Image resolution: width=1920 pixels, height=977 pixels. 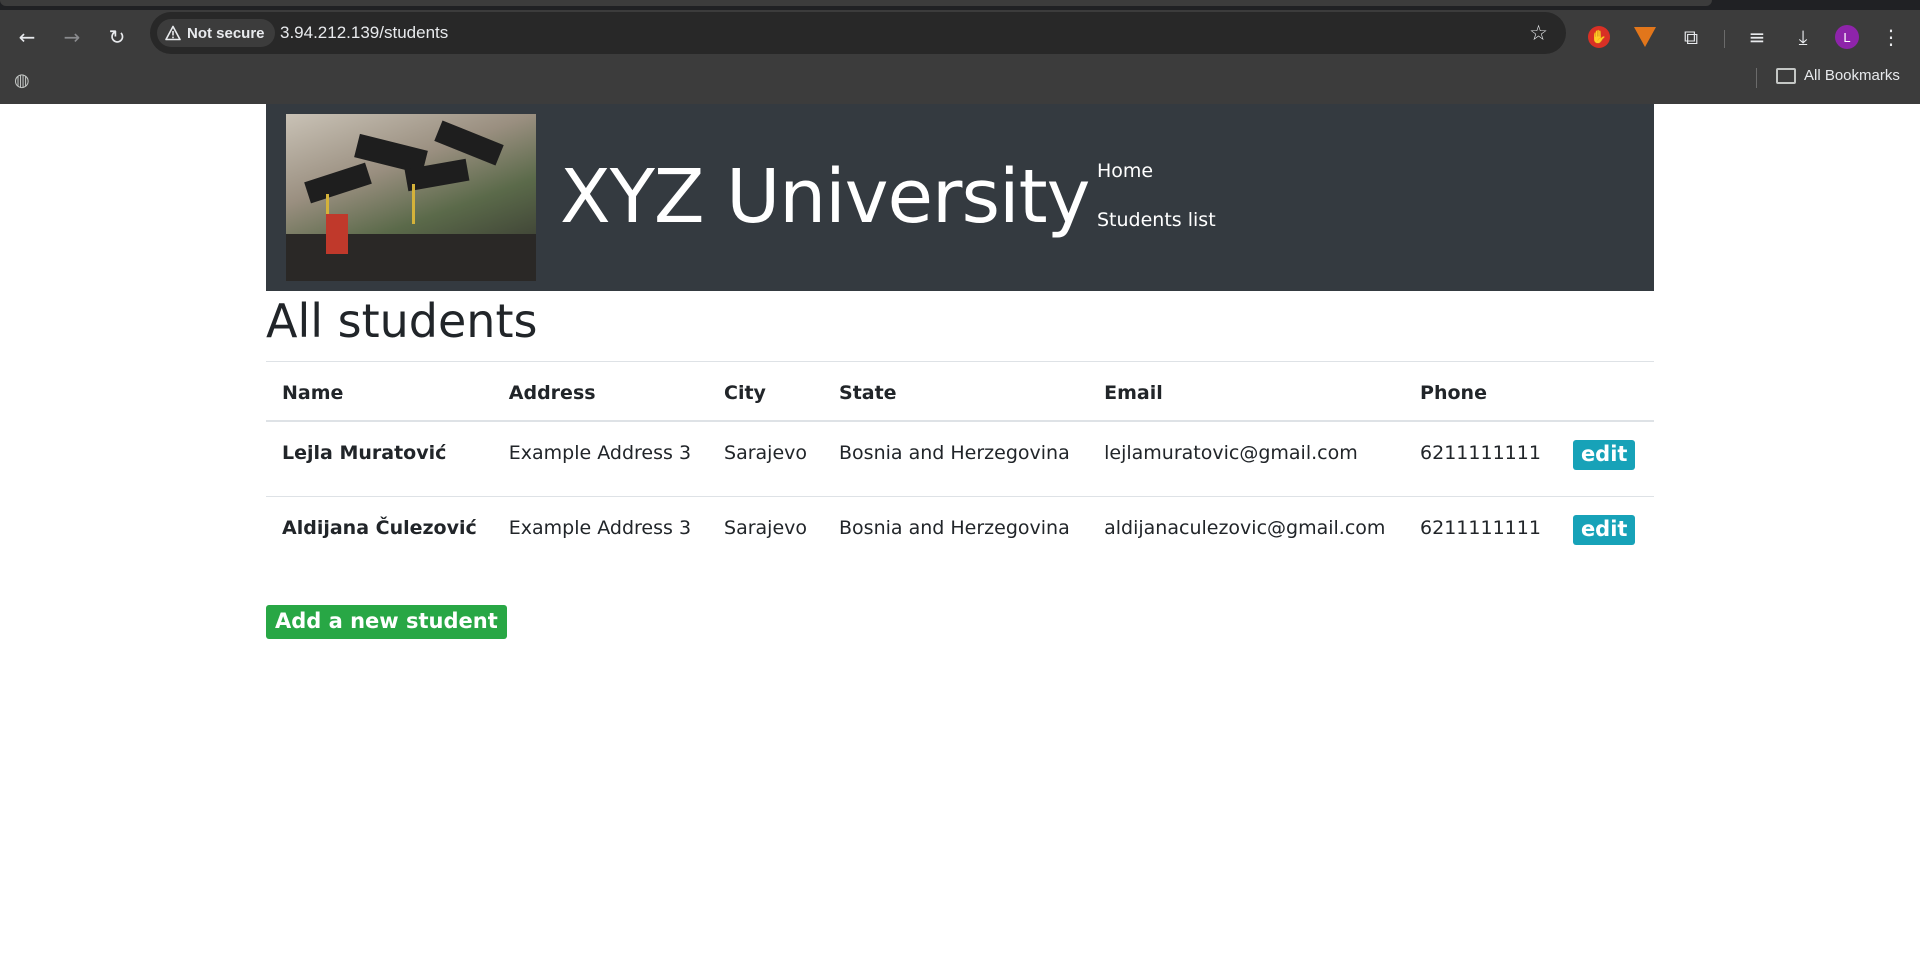 I want to click on header-email: Email, so click(x=1246, y=391).